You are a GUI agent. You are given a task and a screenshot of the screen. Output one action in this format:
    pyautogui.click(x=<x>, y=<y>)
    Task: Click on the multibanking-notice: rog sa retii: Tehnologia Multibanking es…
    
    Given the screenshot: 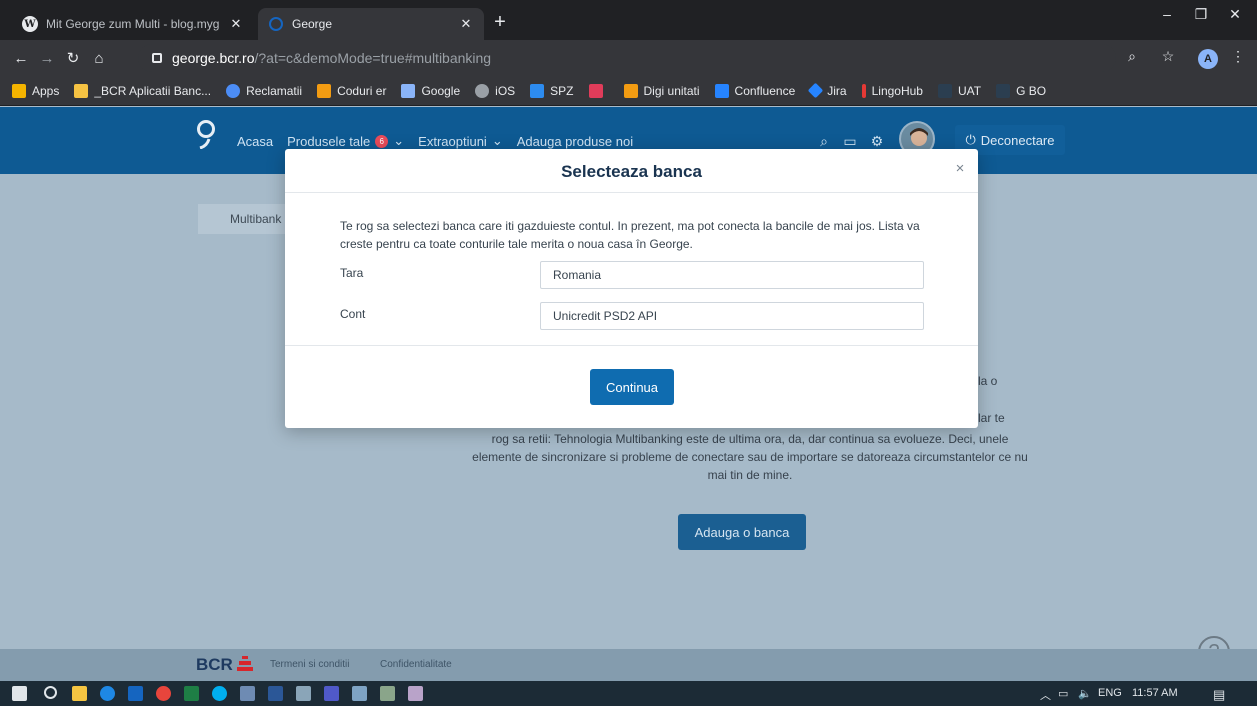 What is the action you would take?
    pyautogui.click(x=750, y=457)
    